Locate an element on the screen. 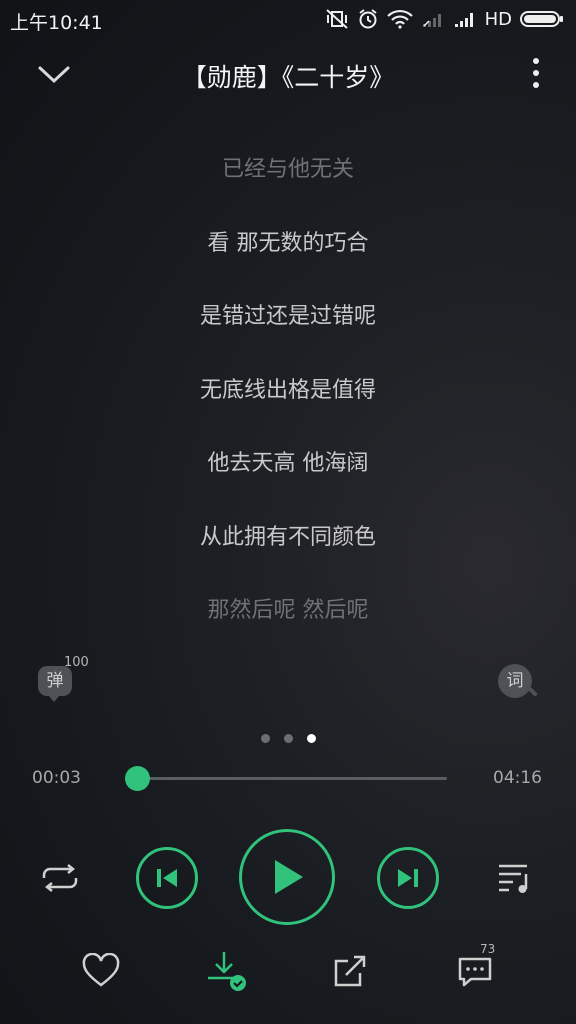 This screenshot has height=1024, width=576. lyric-search-icon: 词 is located at coordinates (515, 681).